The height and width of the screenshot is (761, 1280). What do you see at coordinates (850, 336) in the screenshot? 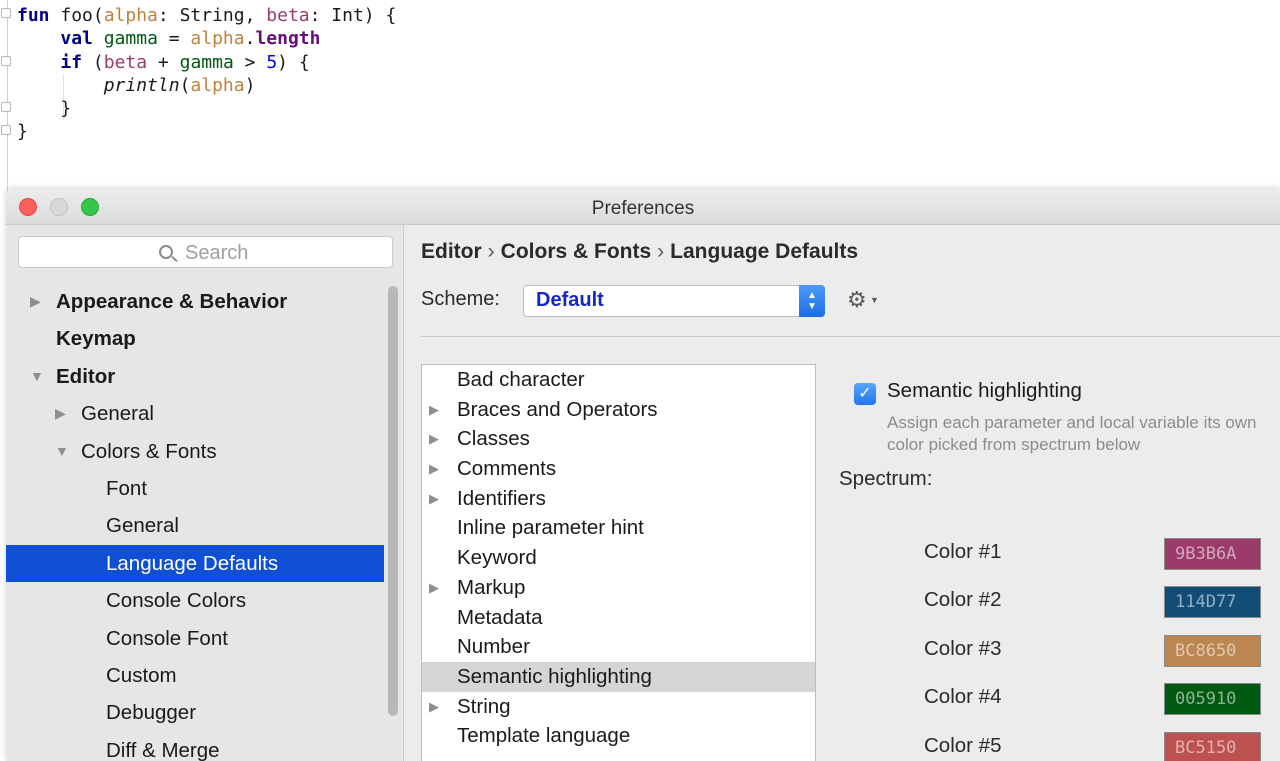
I see `divider` at bounding box center [850, 336].